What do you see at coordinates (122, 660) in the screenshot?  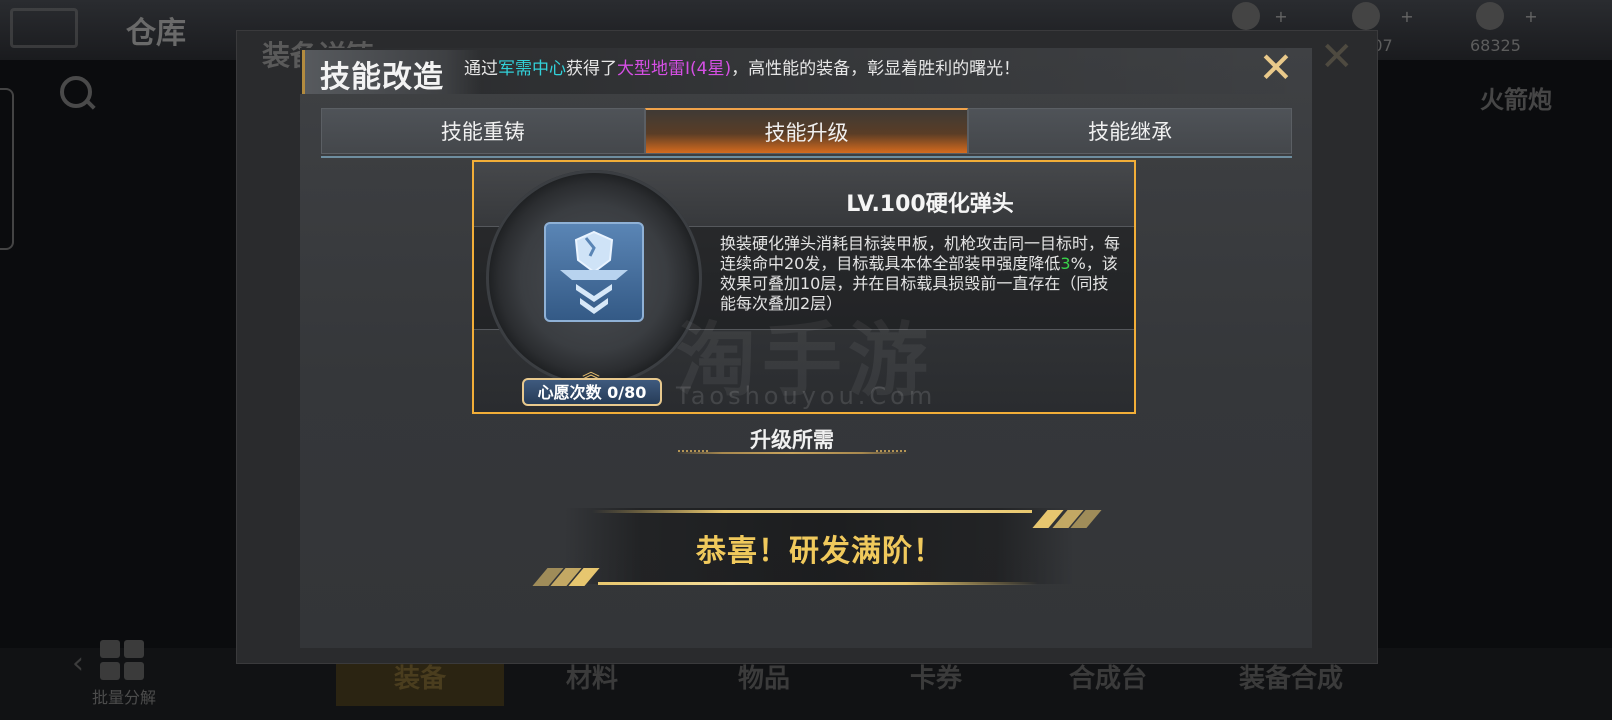 I see `batch-grid-icon` at bounding box center [122, 660].